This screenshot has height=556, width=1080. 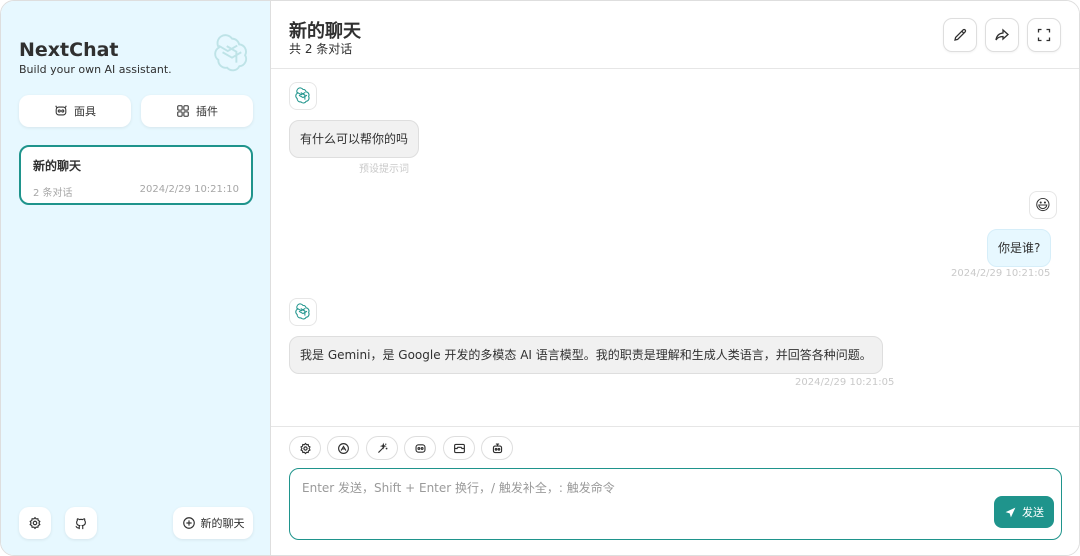 What do you see at coordinates (207, 111) in the screenshot?
I see `plugin-button-label: 插件` at bounding box center [207, 111].